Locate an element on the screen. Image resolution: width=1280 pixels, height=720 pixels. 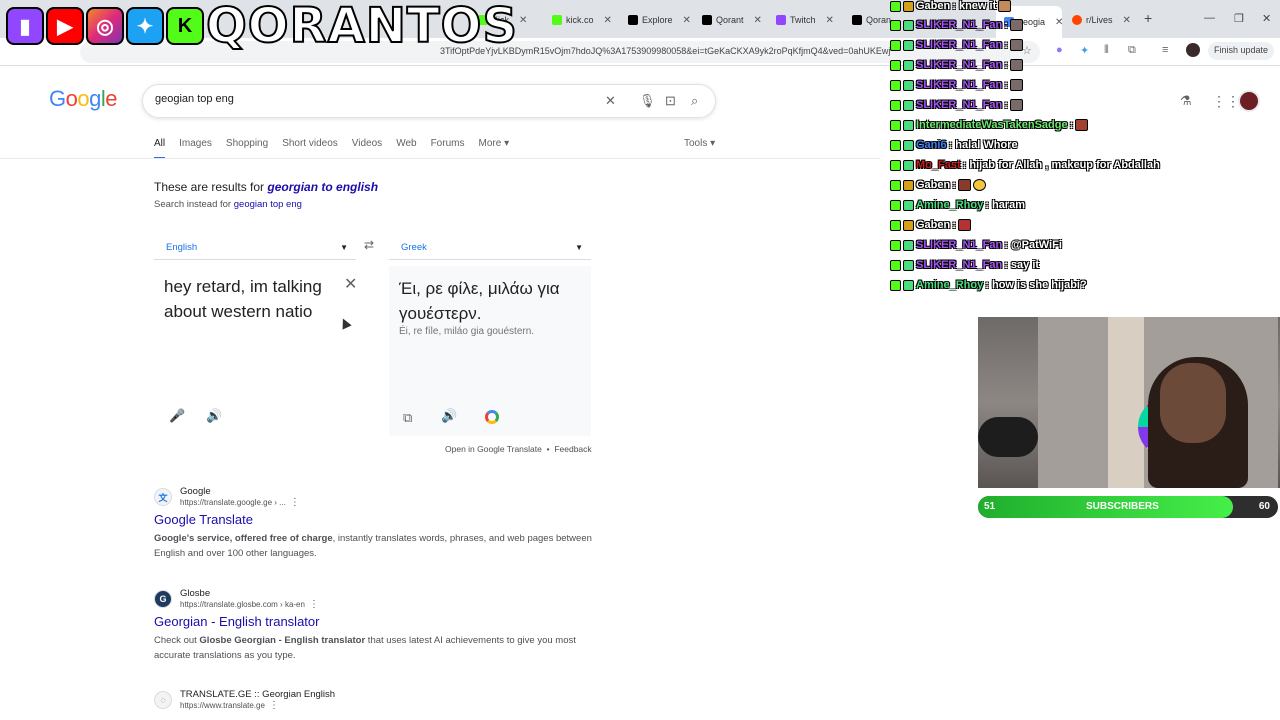
tab-qoran-tiktok: Qoran is located at coordinates (872, 20).